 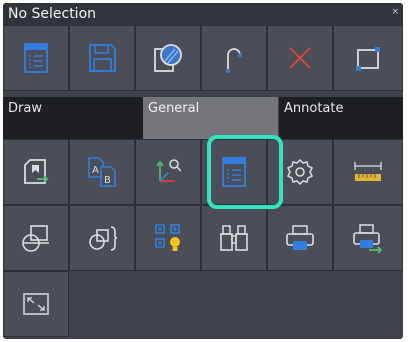 I want to click on properties-panel-button, so click(x=234, y=172).